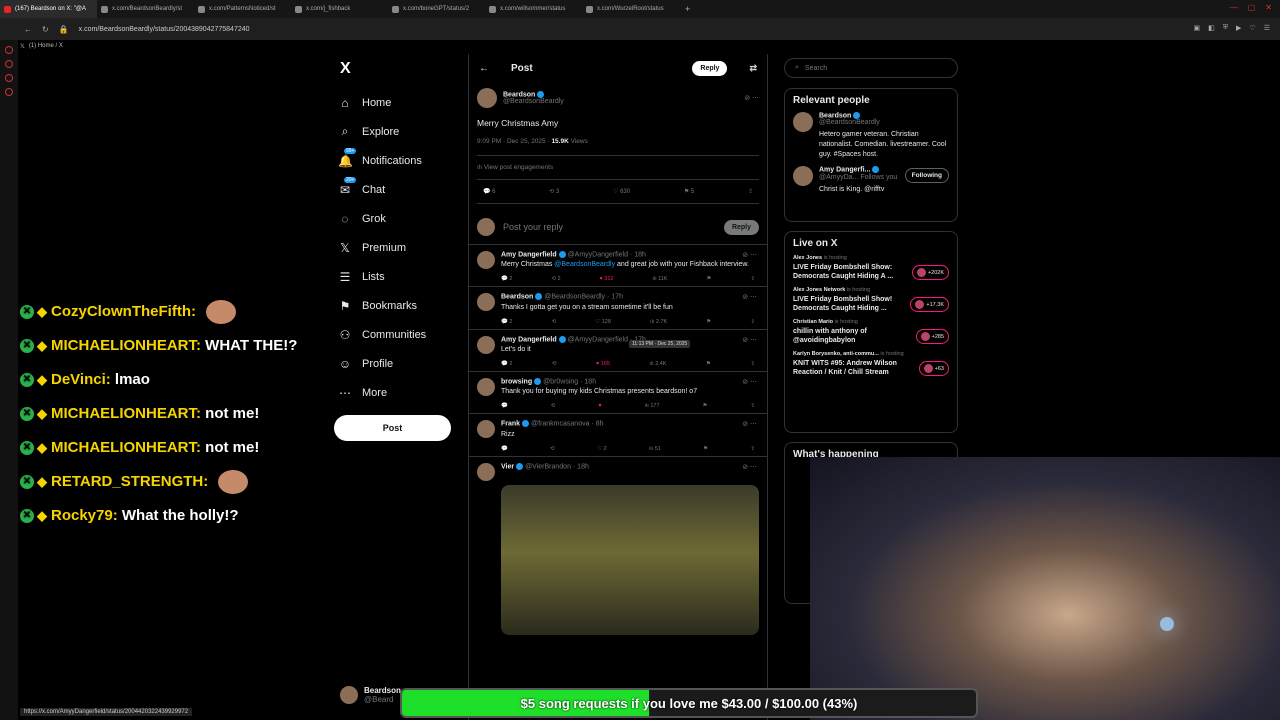  I want to click on browser-tab: x.com/boneGPT/status/2, so click(436, 9).